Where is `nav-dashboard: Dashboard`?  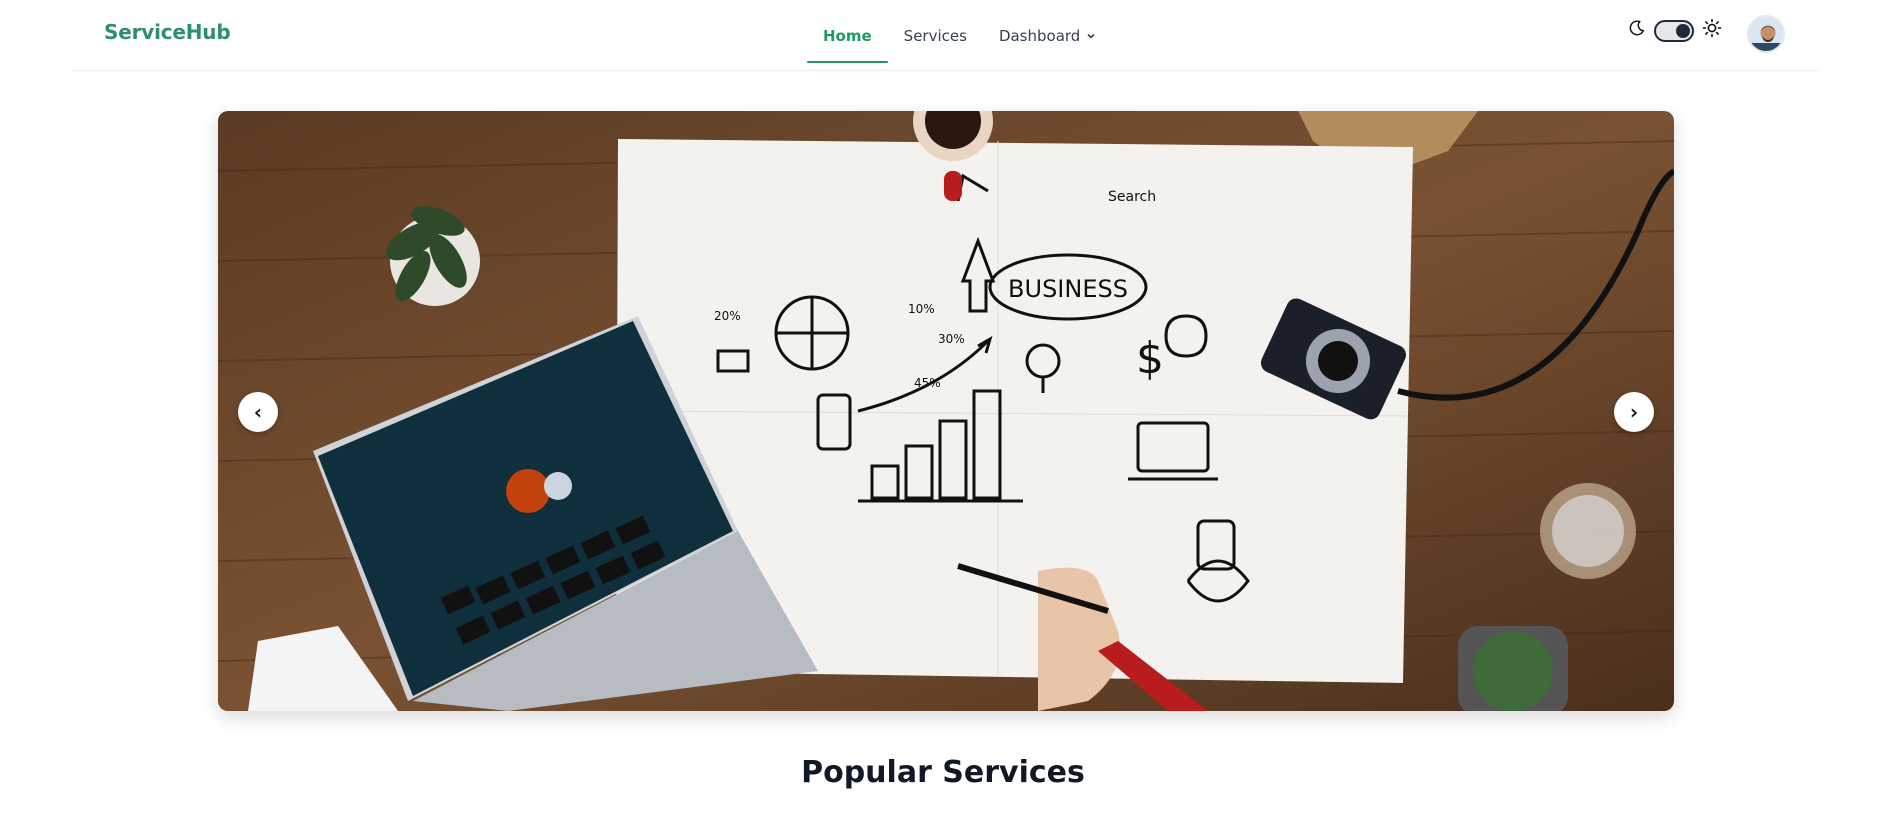 nav-dashboard: Dashboard is located at coordinates (1047, 36).